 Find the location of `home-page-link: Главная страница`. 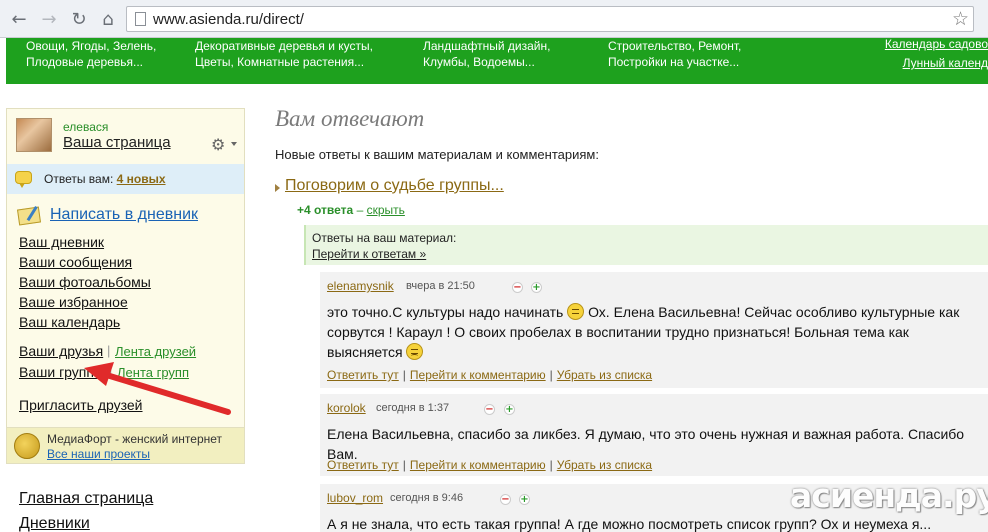

home-page-link: Главная страница is located at coordinates (86, 499).